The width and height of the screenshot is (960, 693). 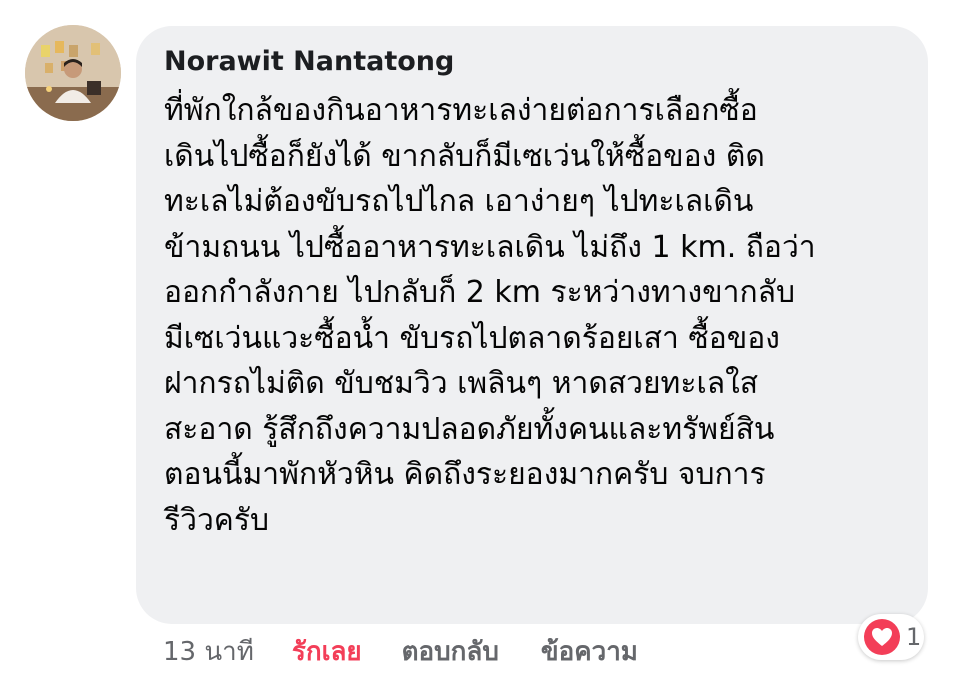 What do you see at coordinates (882, 637) in the screenshot?
I see `heart-icon` at bounding box center [882, 637].